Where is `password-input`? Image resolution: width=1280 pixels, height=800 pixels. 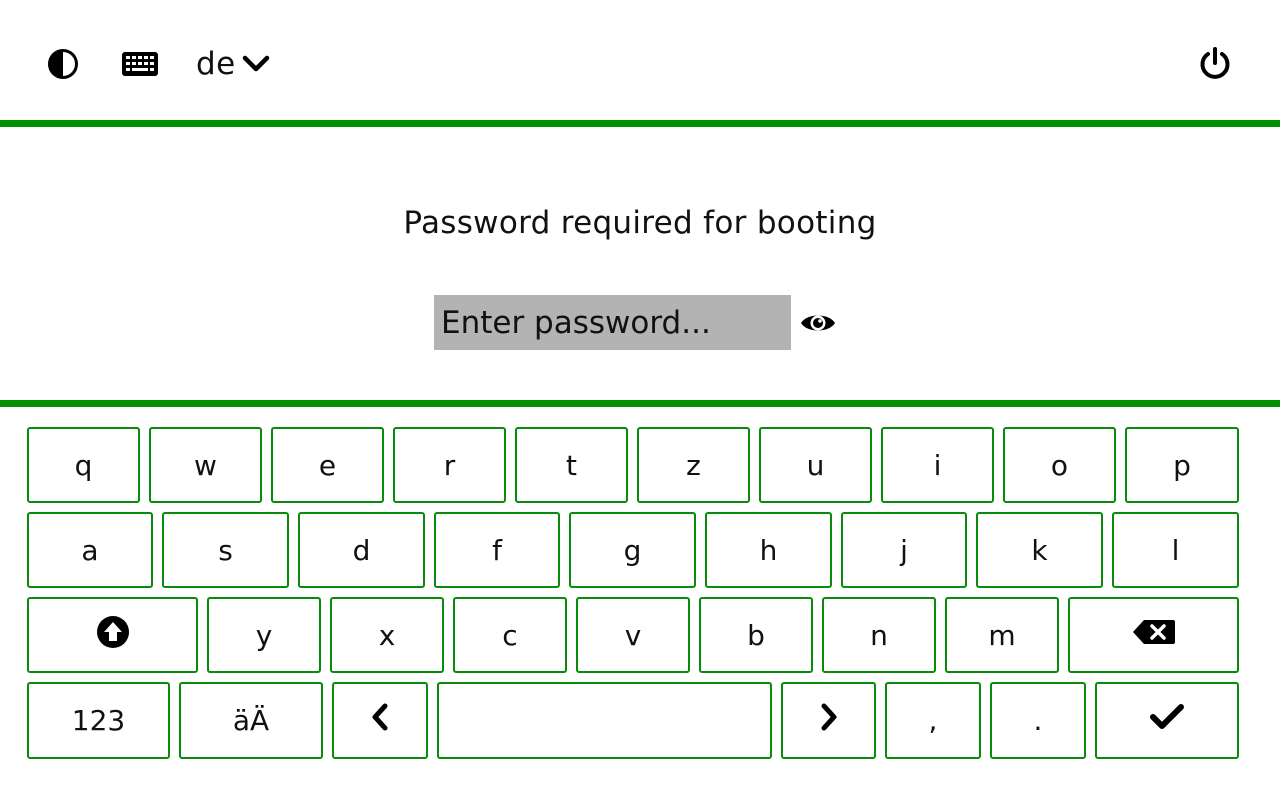
password-input is located at coordinates (612, 322).